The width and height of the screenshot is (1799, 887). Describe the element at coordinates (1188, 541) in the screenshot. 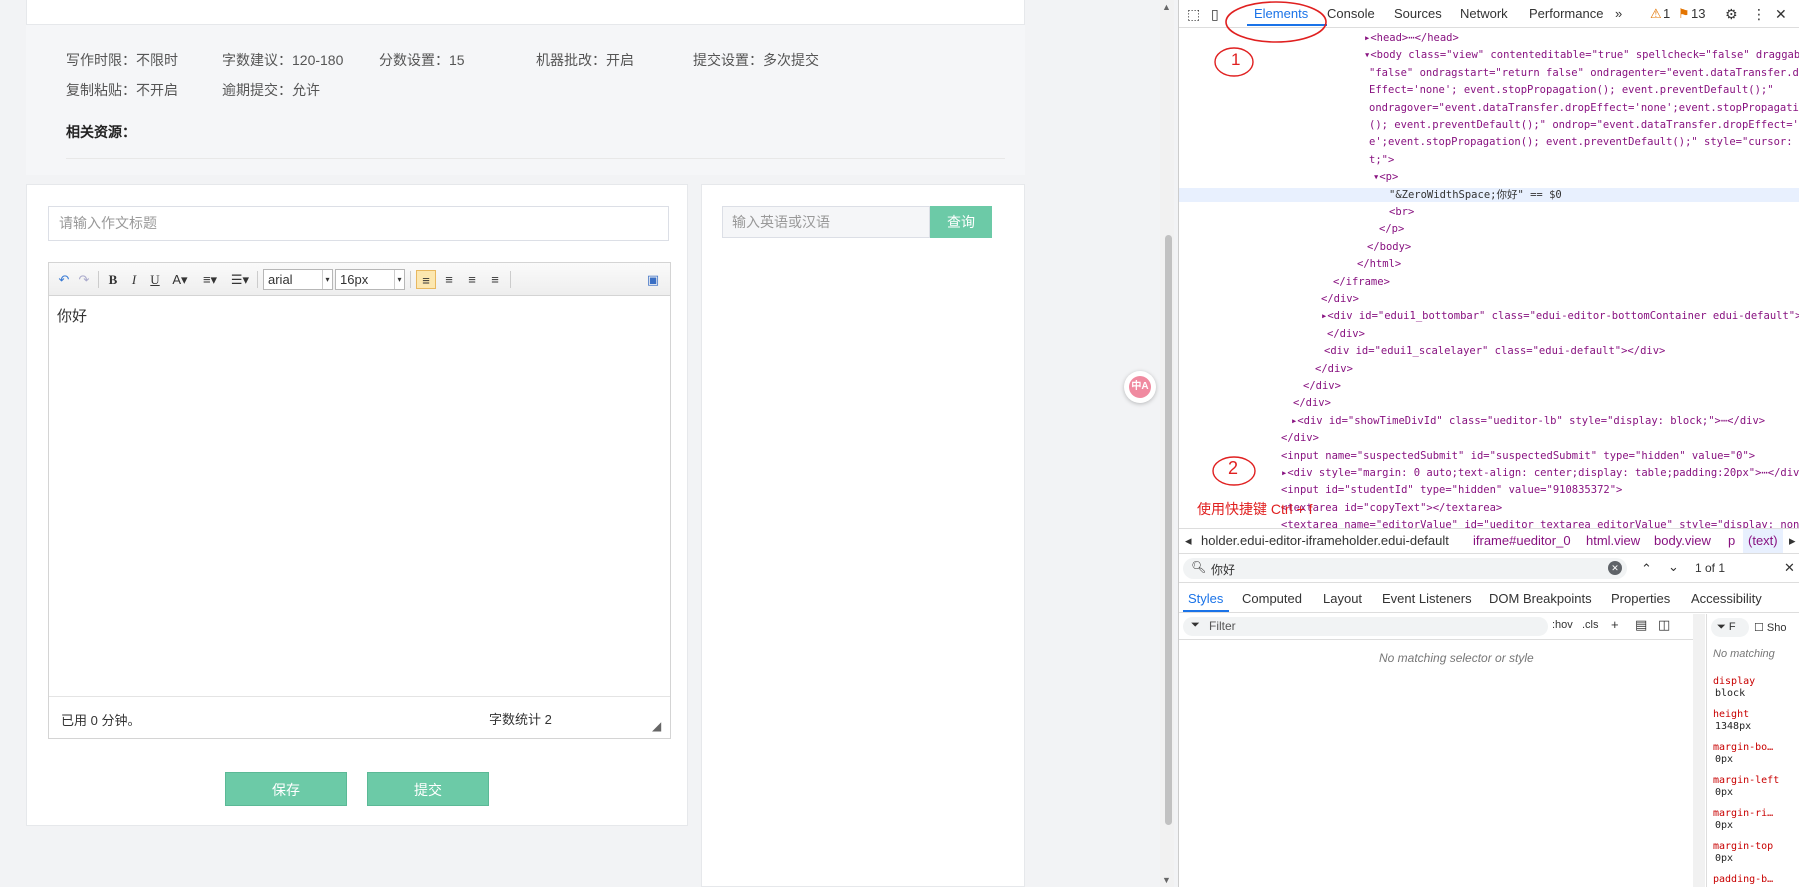

I see `breadcrumb-back-icon: ◂` at that location.